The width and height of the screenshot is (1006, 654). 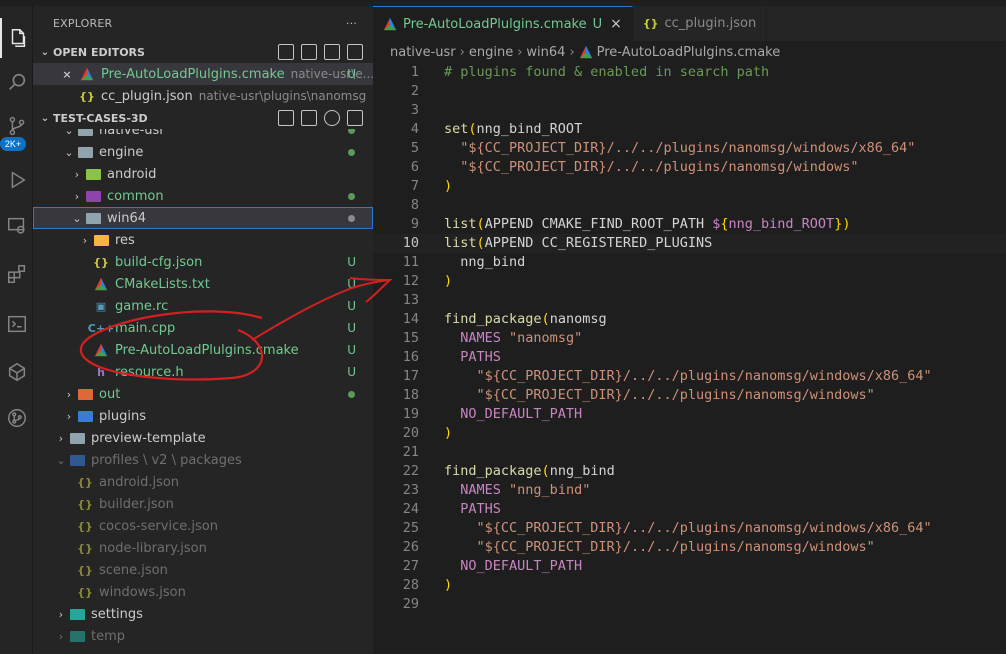 I want to click on tree-file: {} android.json, so click(x=203, y=482).